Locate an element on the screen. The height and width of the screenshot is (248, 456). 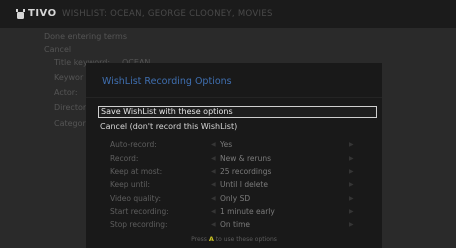
key-hint: Press A to use these options is located at coordinates (234, 239).